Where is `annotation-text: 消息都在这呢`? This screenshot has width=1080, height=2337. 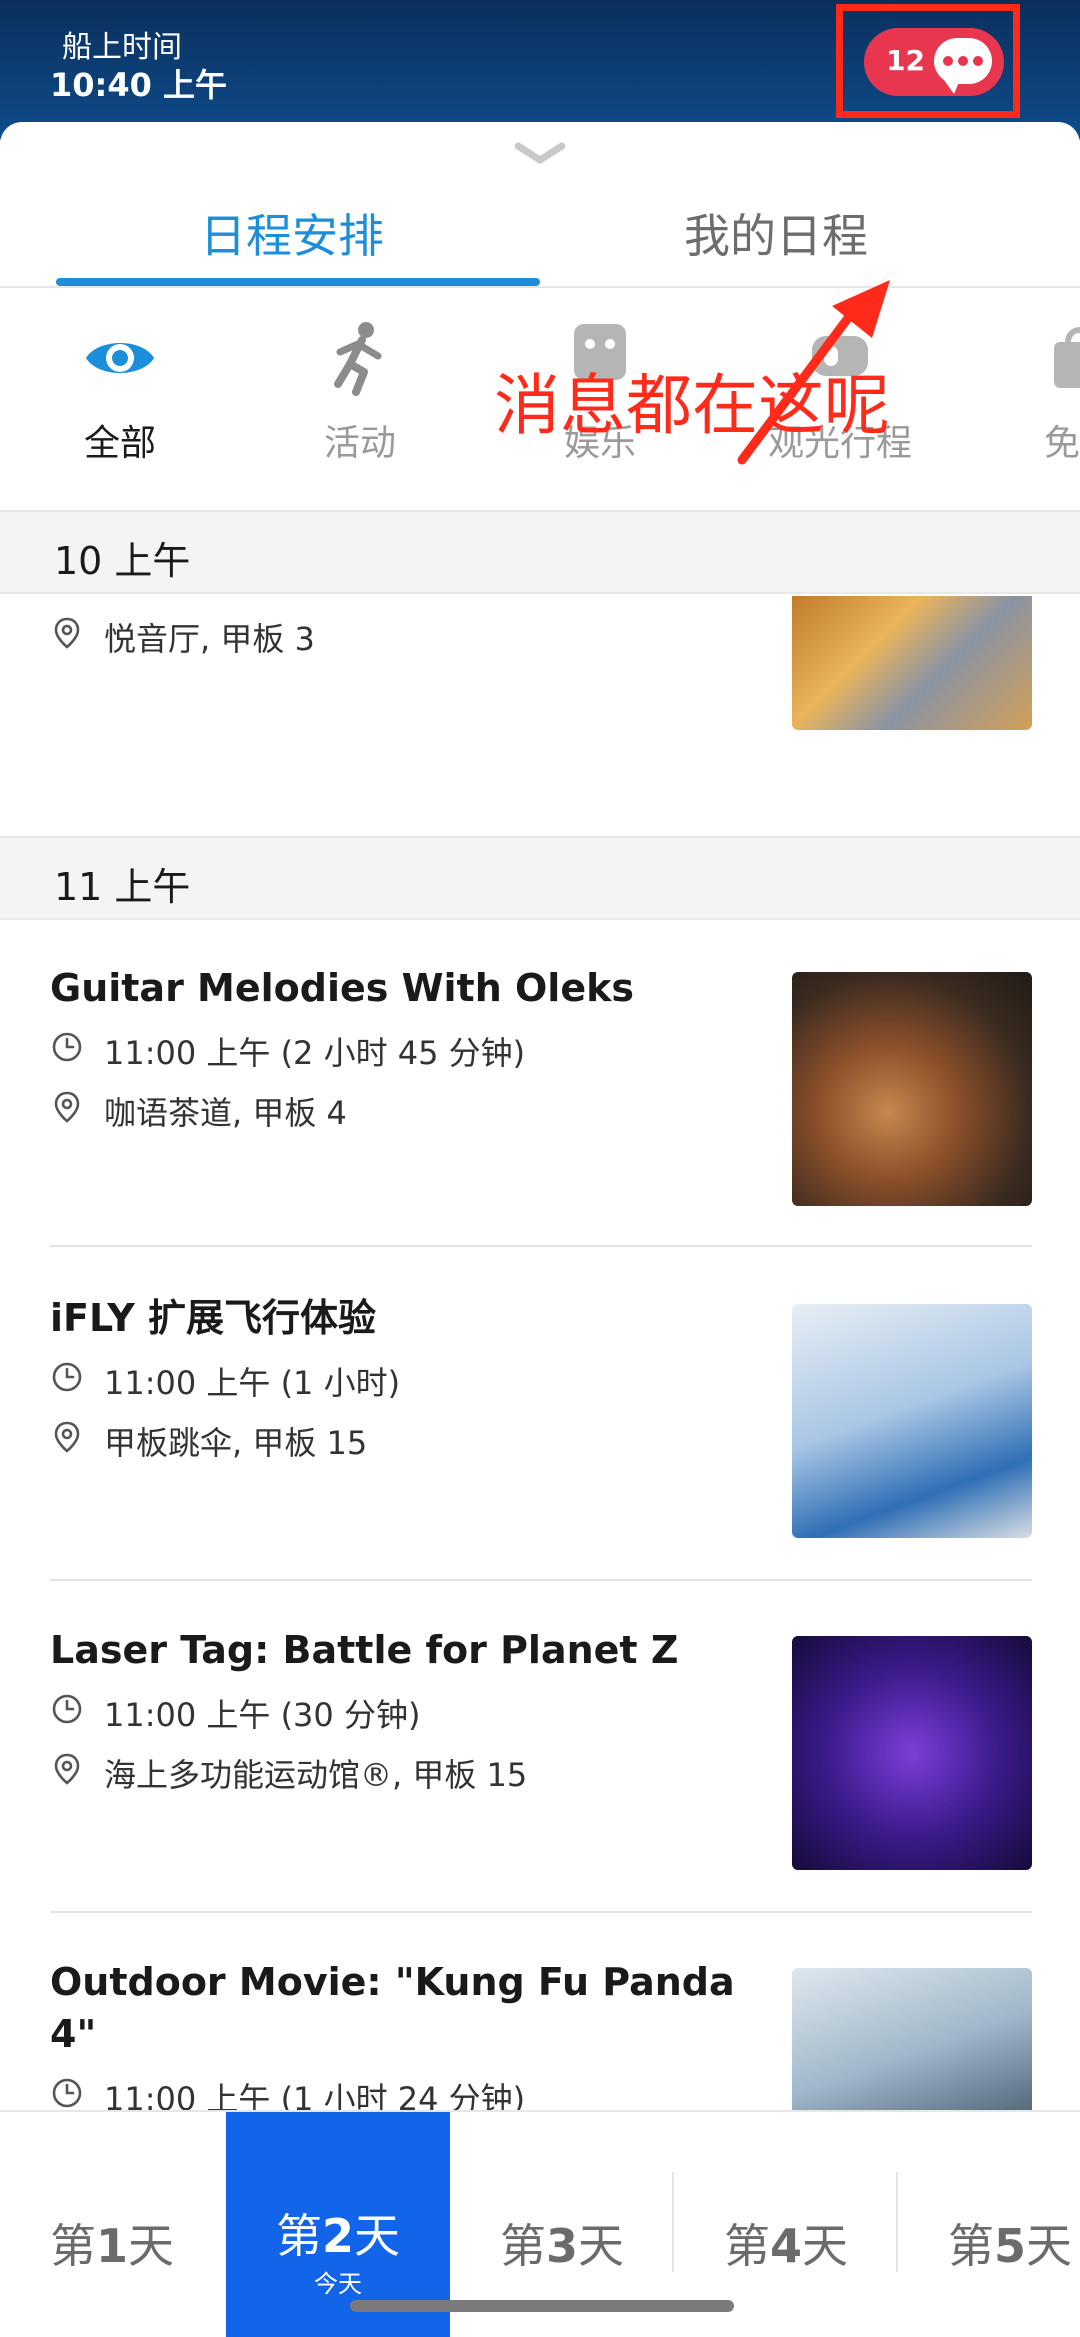
annotation-text: 消息都在这呢 is located at coordinates (692, 405).